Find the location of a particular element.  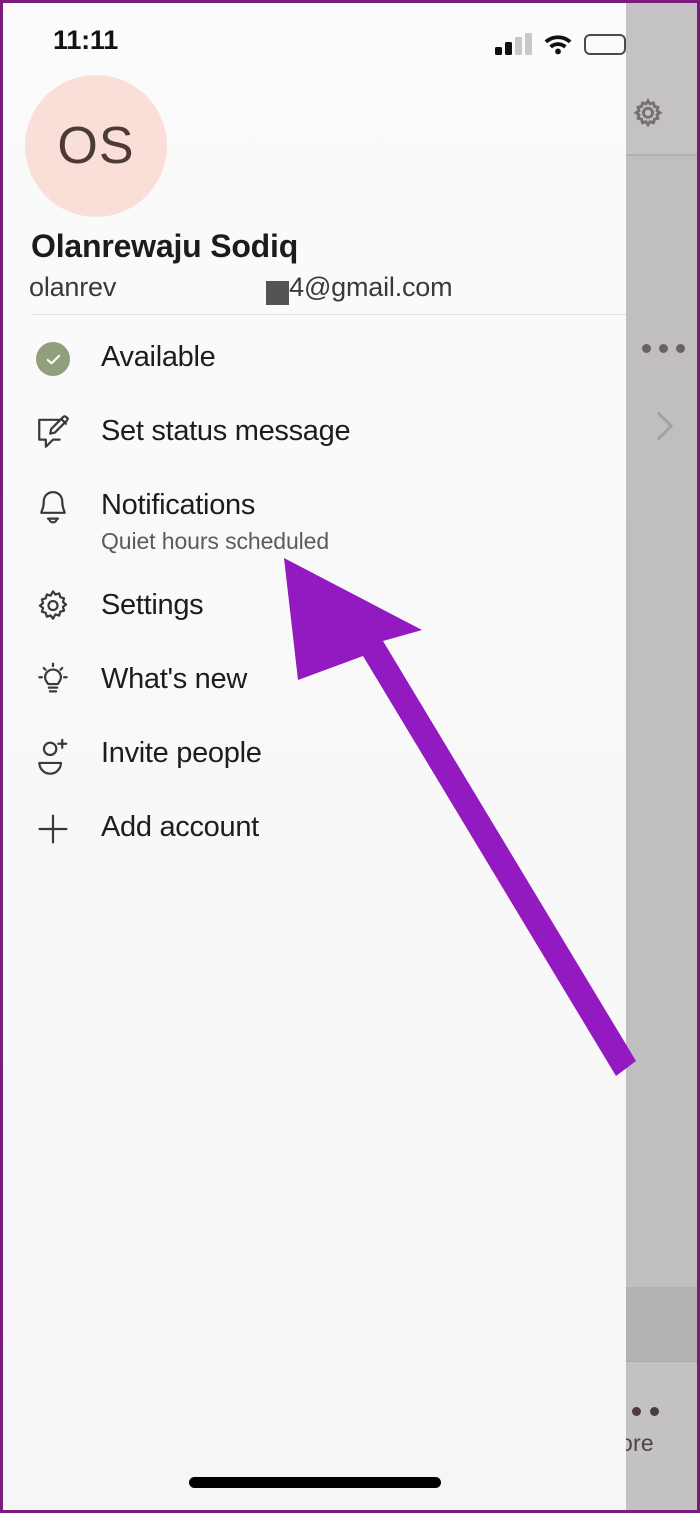

backdrop-top-bar is located at coordinates (658, 79).